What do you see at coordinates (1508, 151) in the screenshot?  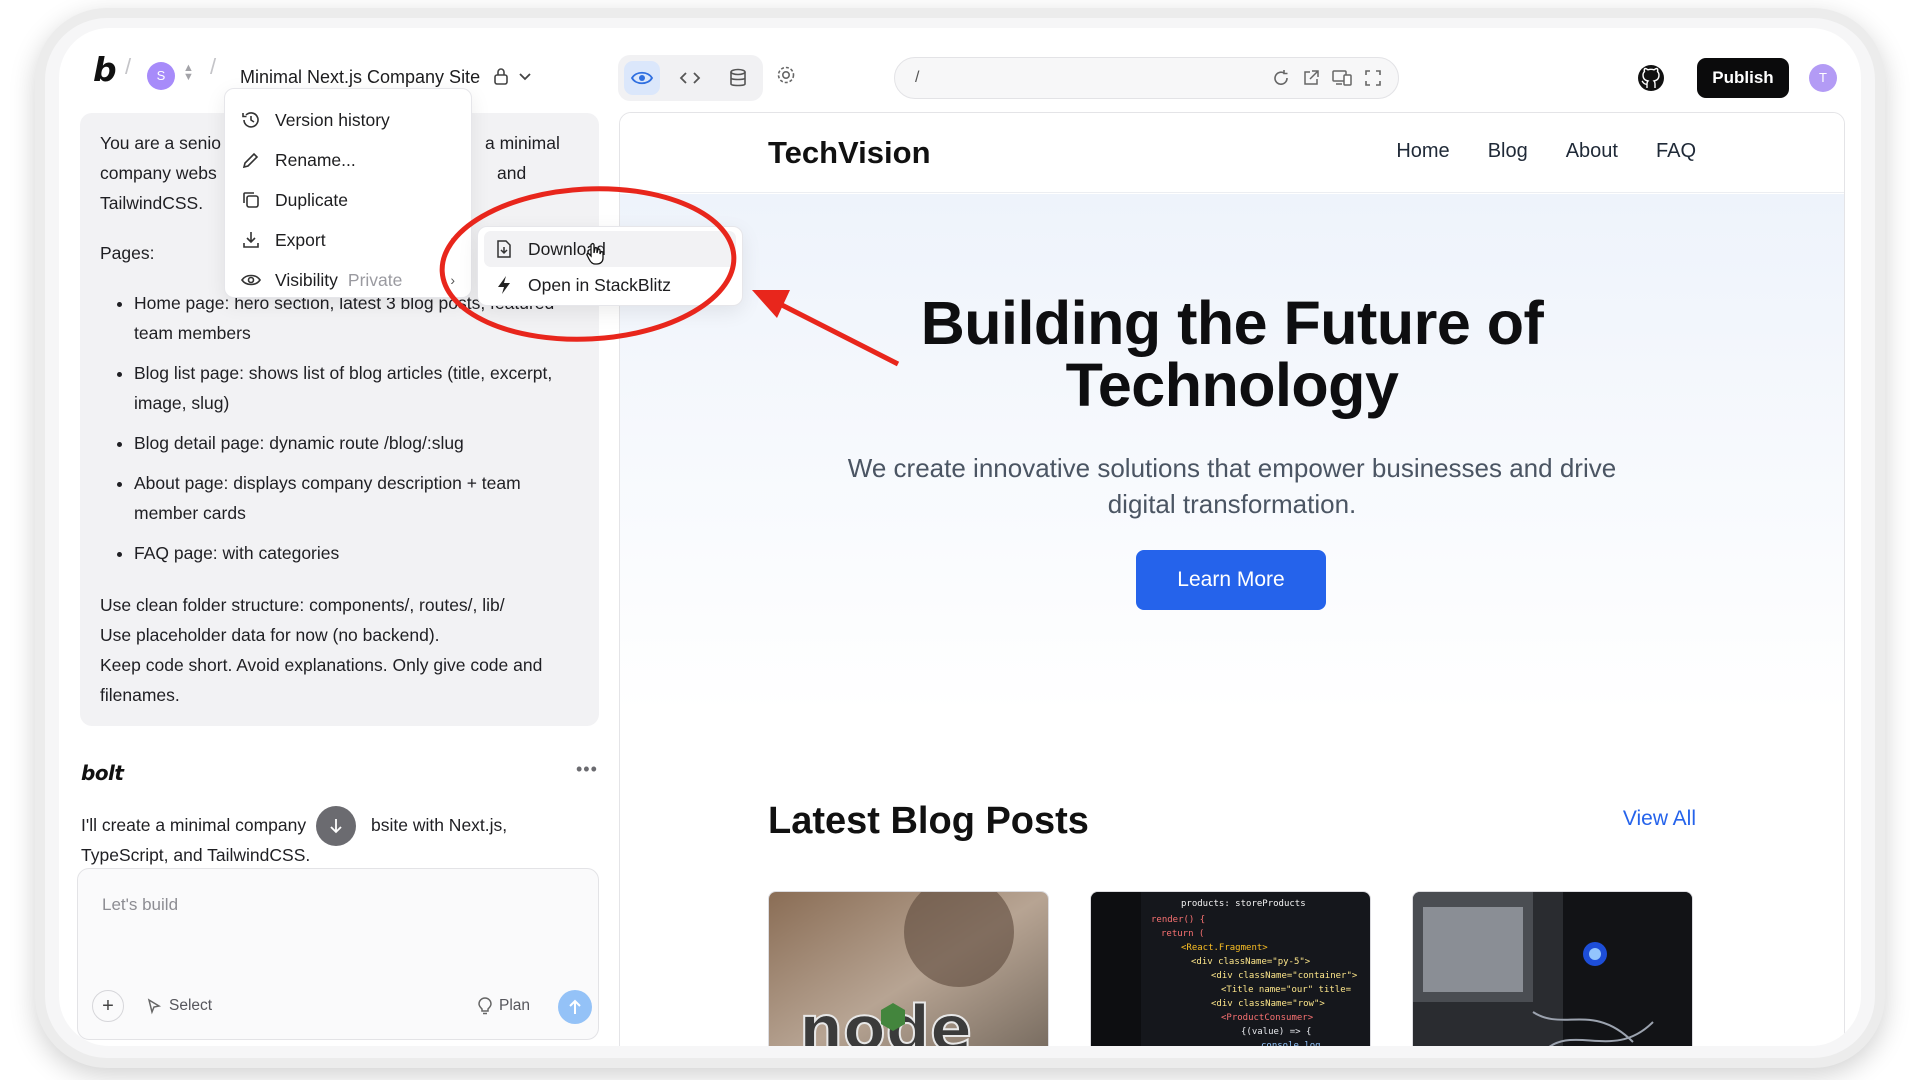 I see `nav-link-blog: Blog` at bounding box center [1508, 151].